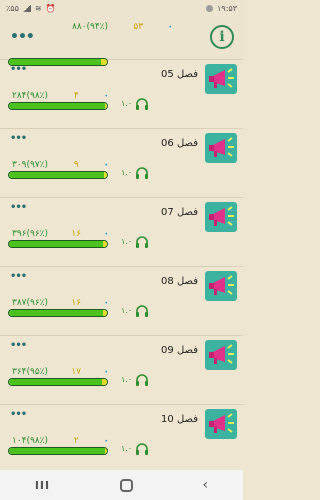 The height and width of the screenshot is (500, 320). I want to click on system-nav-bar: III ‹, so click(121, 485).